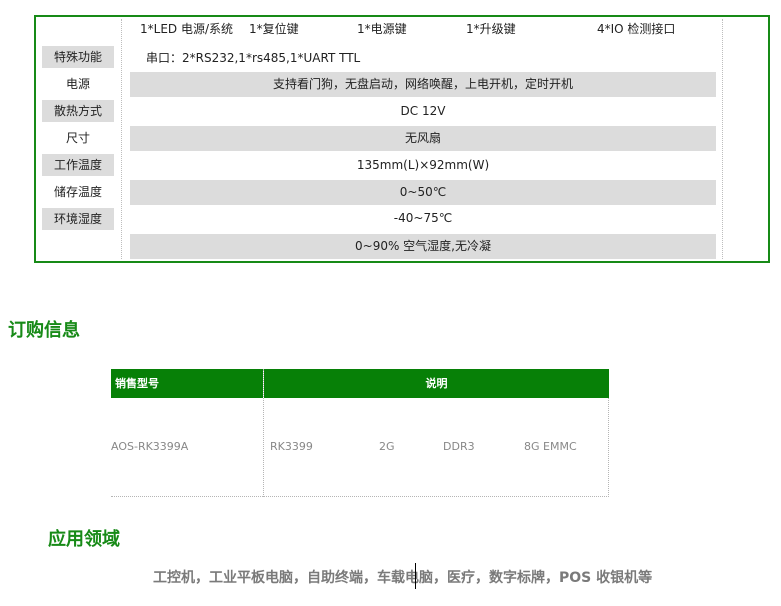  Describe the element at coordinates (403, 578) in the screenshot. I see `apps-text: 工控机，工业平板电脑，自助终端，车载电脑，医疗，数字标牌，POS 收银机等` at that location.